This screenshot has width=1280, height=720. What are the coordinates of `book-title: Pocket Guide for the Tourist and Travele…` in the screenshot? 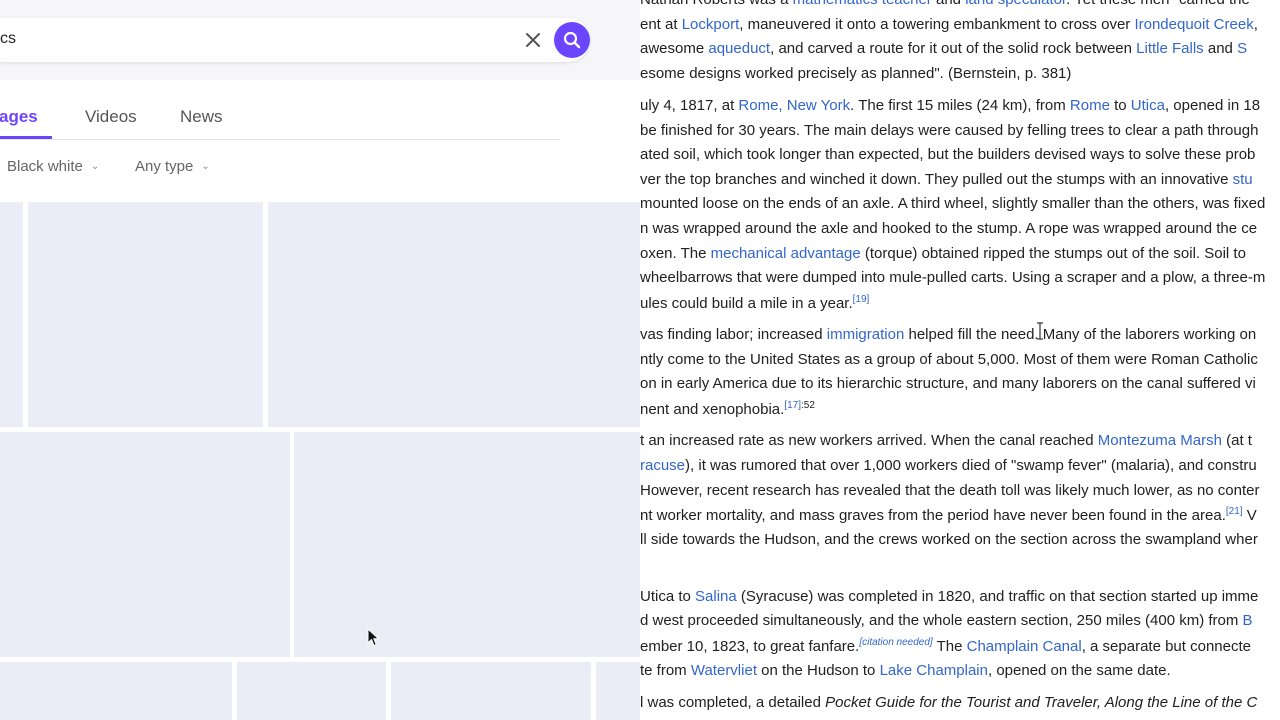 It's located at (1041, 702).